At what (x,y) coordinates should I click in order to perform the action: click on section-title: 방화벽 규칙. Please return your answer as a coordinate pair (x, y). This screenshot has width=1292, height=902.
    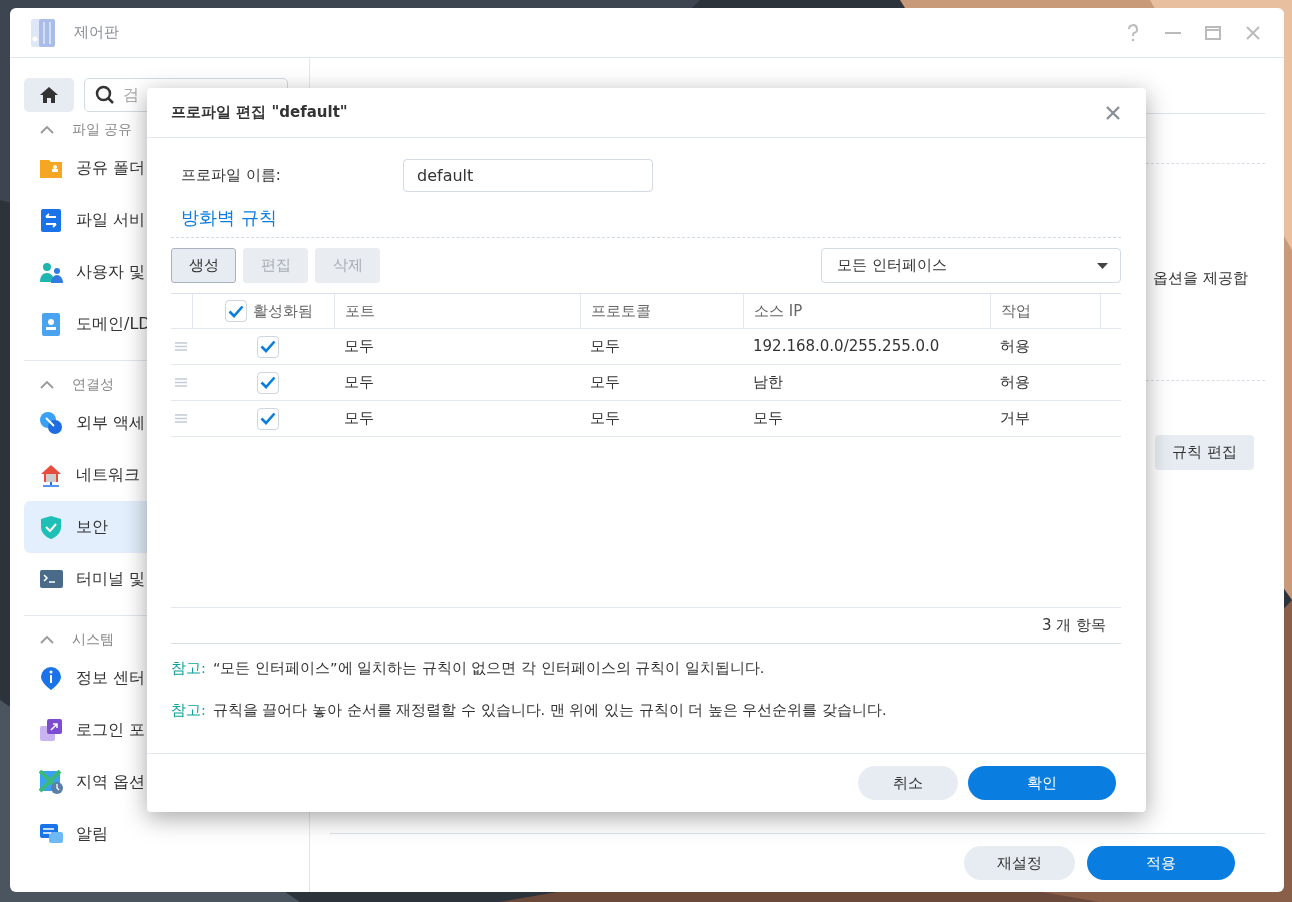
    Looking at the image, I should click on (229, 217).